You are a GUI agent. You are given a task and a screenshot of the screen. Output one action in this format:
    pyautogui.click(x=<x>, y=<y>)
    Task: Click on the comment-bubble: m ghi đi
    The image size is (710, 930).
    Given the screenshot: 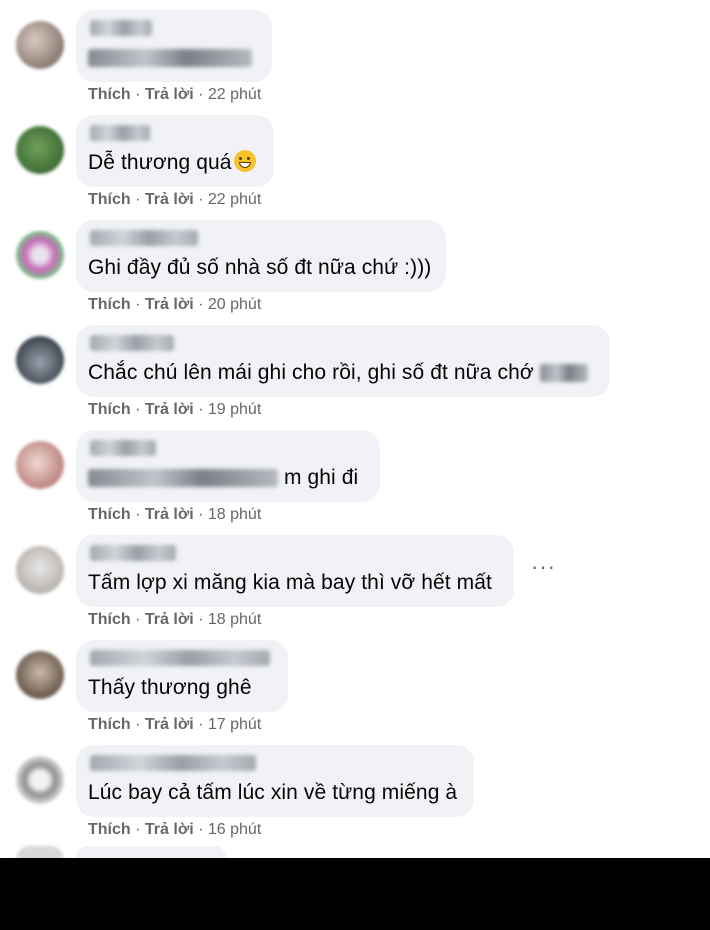 What is the action you would take?
    pyautogui.click(x=228, y=466)
    